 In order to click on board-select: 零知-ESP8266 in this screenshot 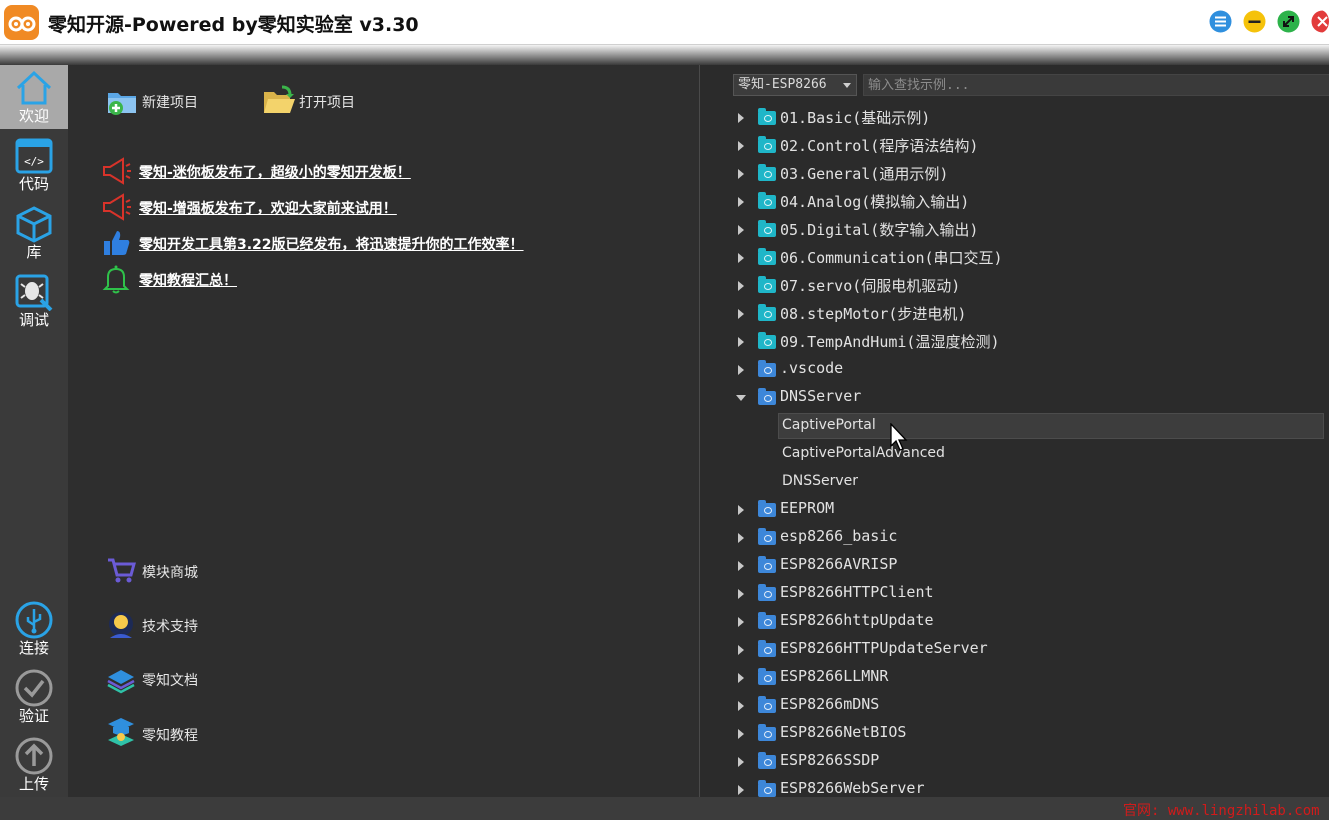, I will do `click(795, 85)`.